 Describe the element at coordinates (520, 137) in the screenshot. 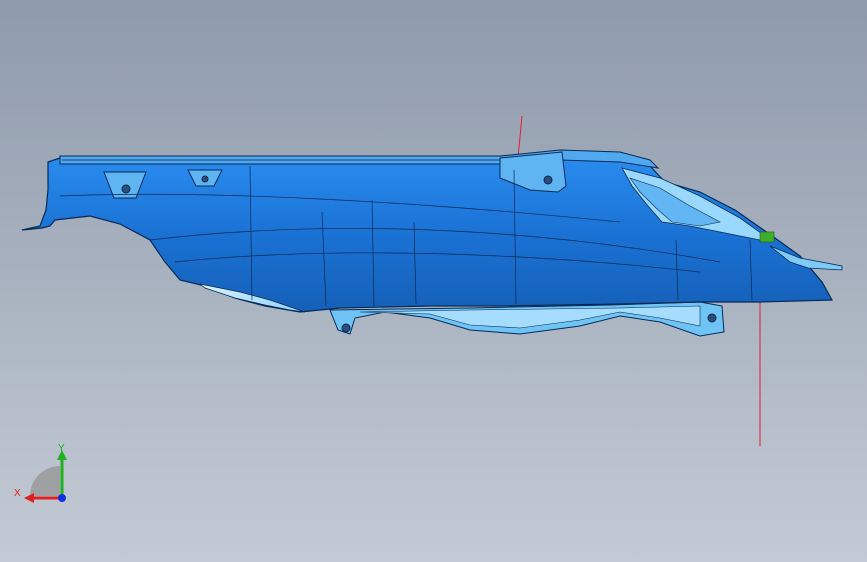

I see `construction-line-top` at that location.